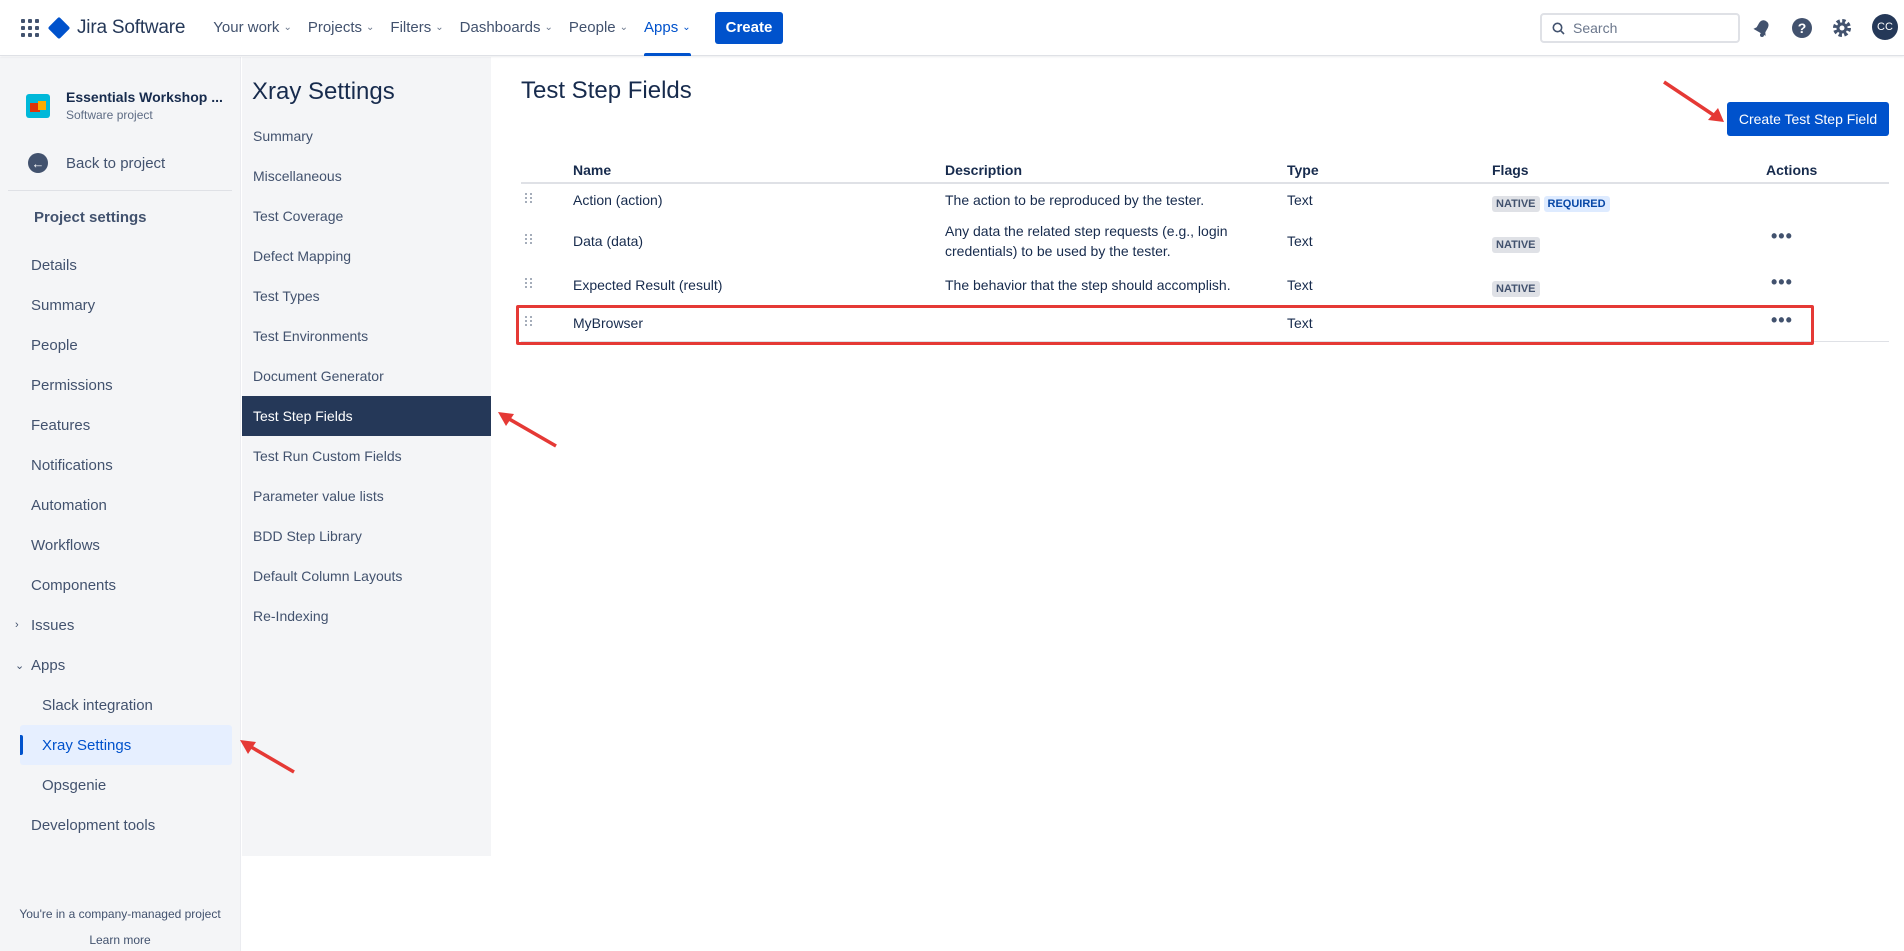  I want to click on search-input: Search, so click(1640, 28).